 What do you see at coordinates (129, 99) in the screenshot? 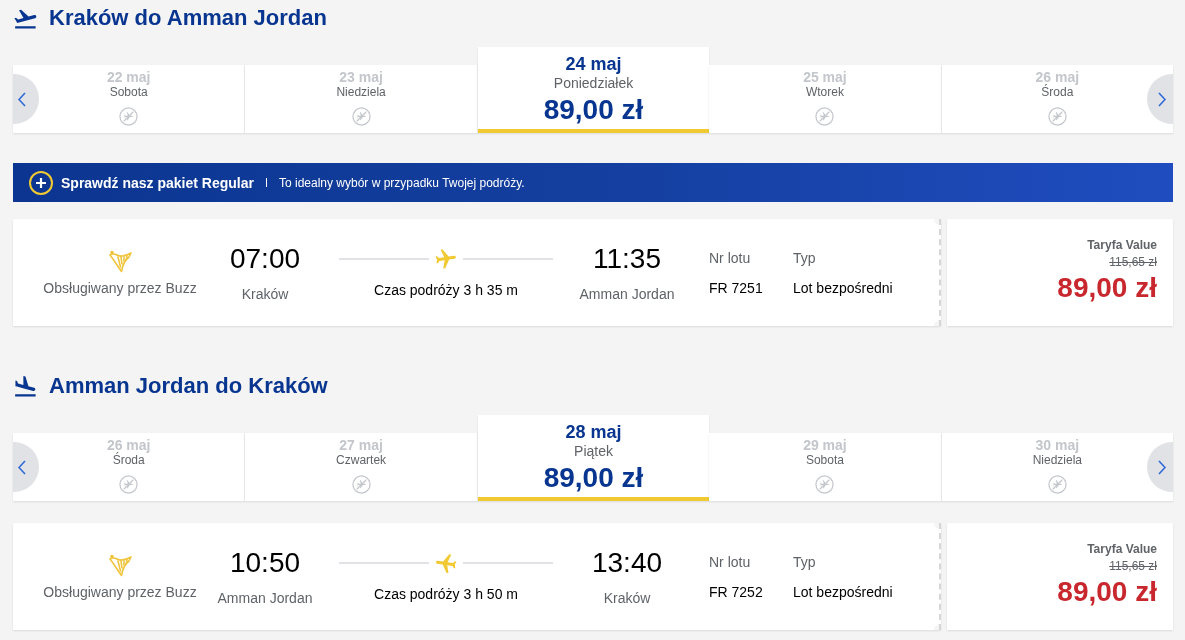
I see `date-tab: 22 maj Sobota` at bounding box center [129, 99].